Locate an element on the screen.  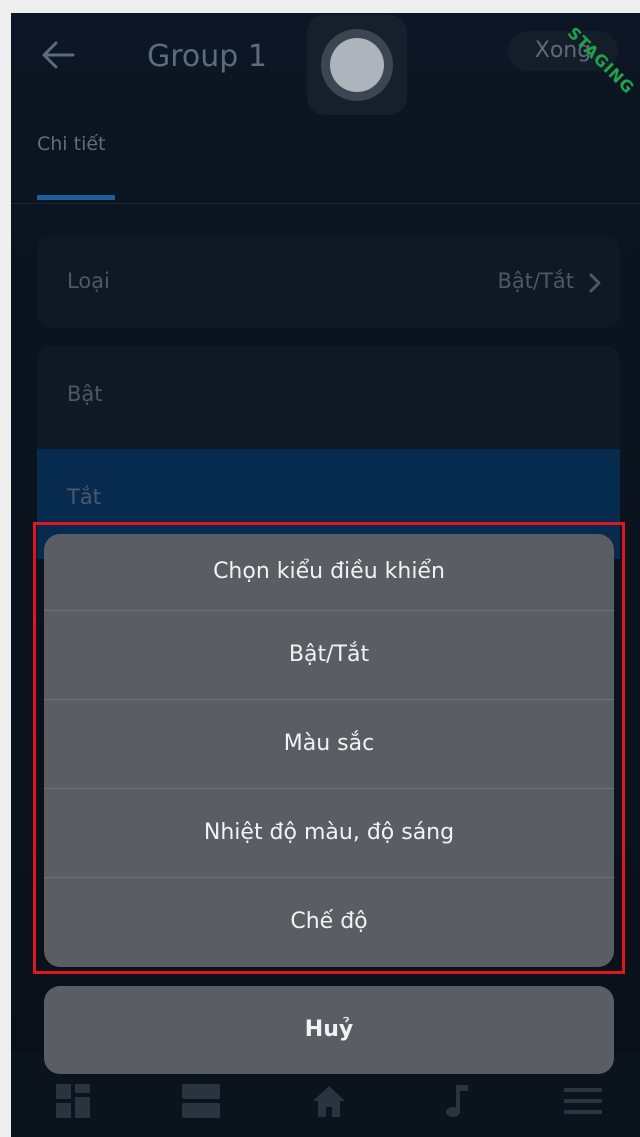
home-icon is located at coordinates (329, 1101).